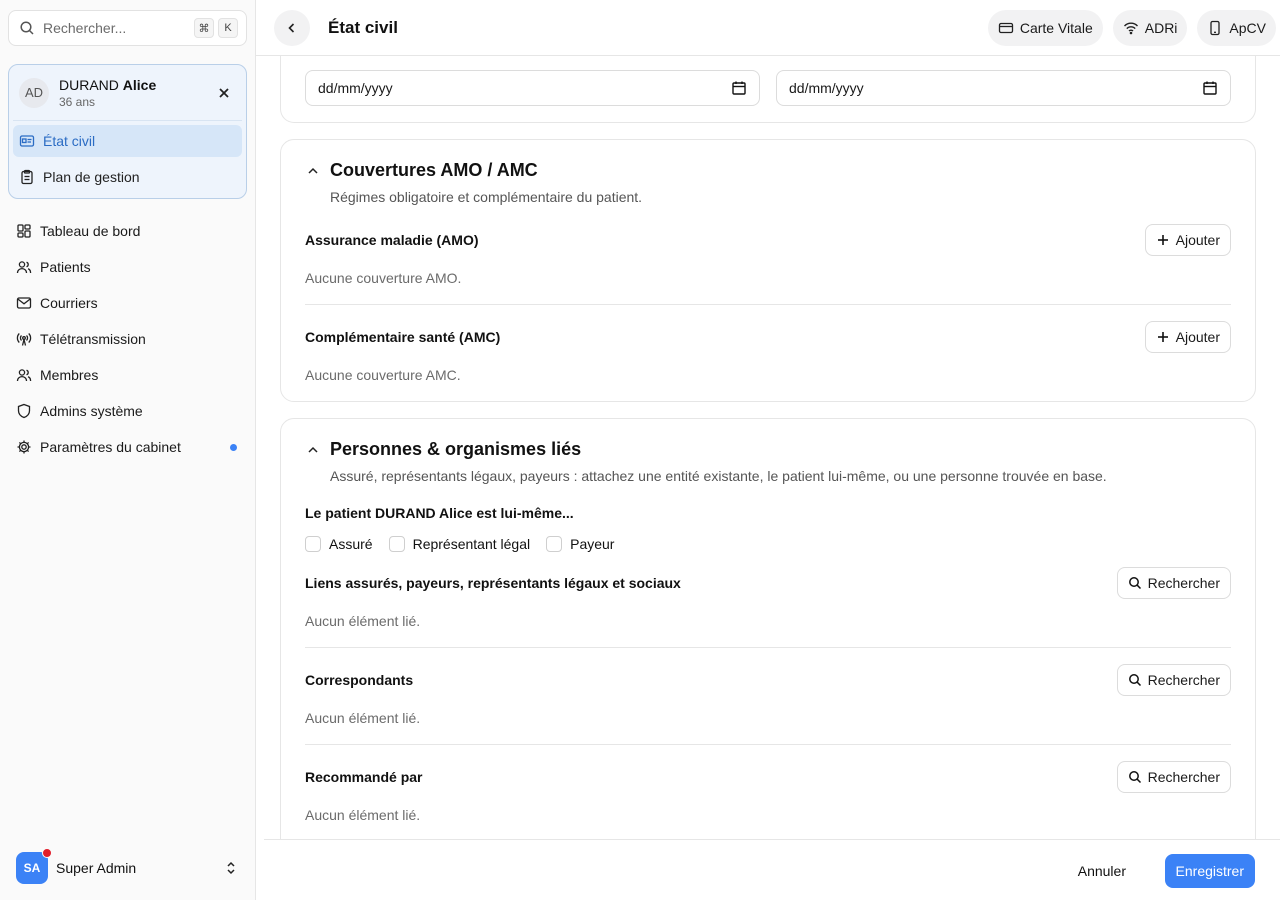  What do you see at coordinates (127, 267) in the screenshot?
I see `nav-item-patients: Patients` at bounding box center [127, 267].